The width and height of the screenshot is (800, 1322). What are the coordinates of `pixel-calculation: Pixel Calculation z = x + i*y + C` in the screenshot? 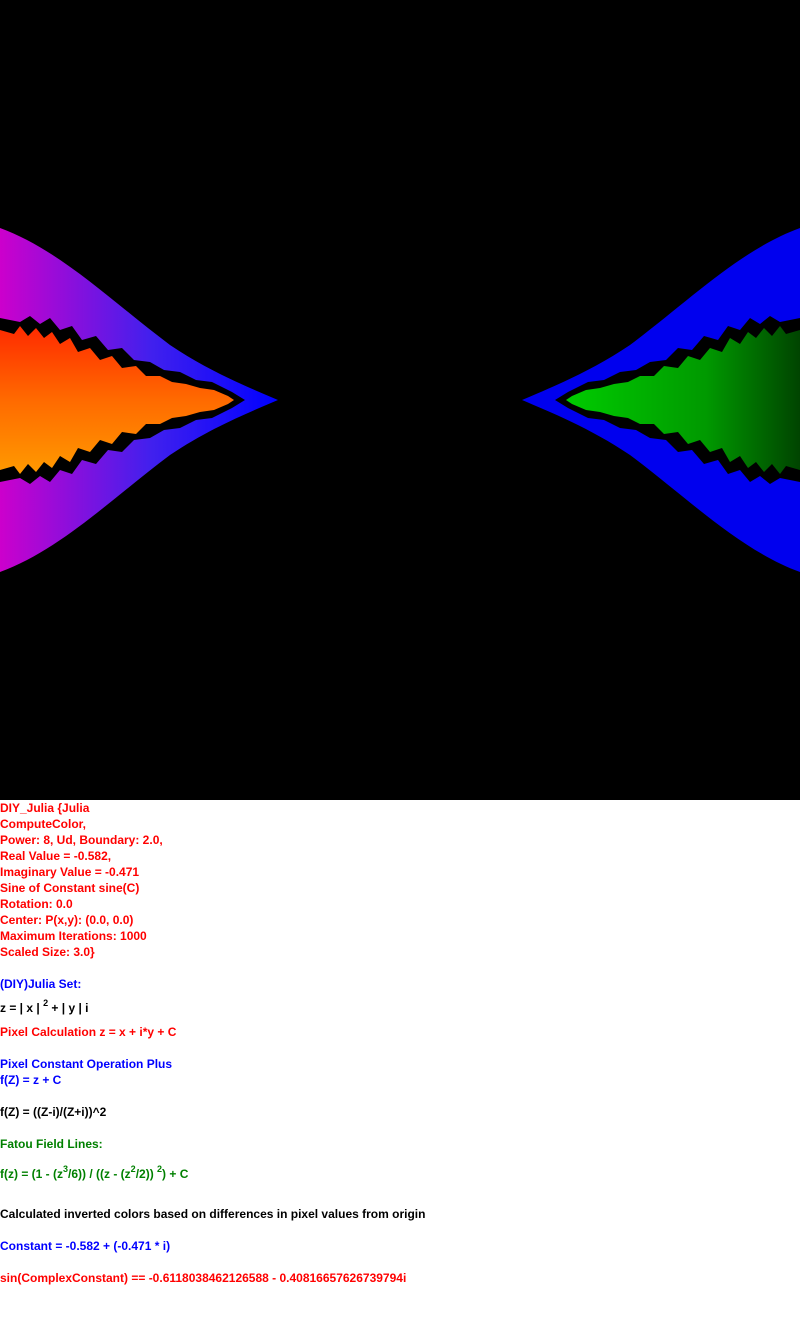 It's located at (88, 1032).